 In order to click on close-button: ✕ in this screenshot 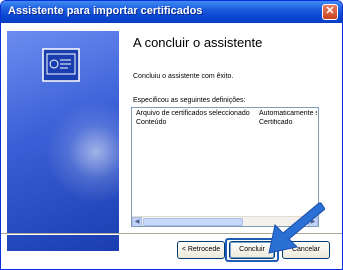, I will do `click(330, 12)`.